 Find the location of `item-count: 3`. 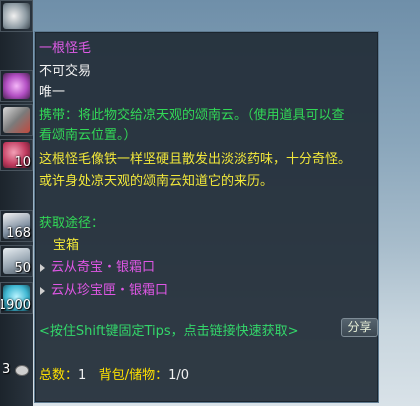

item-count: 3 is located at coordinates (6, 369).